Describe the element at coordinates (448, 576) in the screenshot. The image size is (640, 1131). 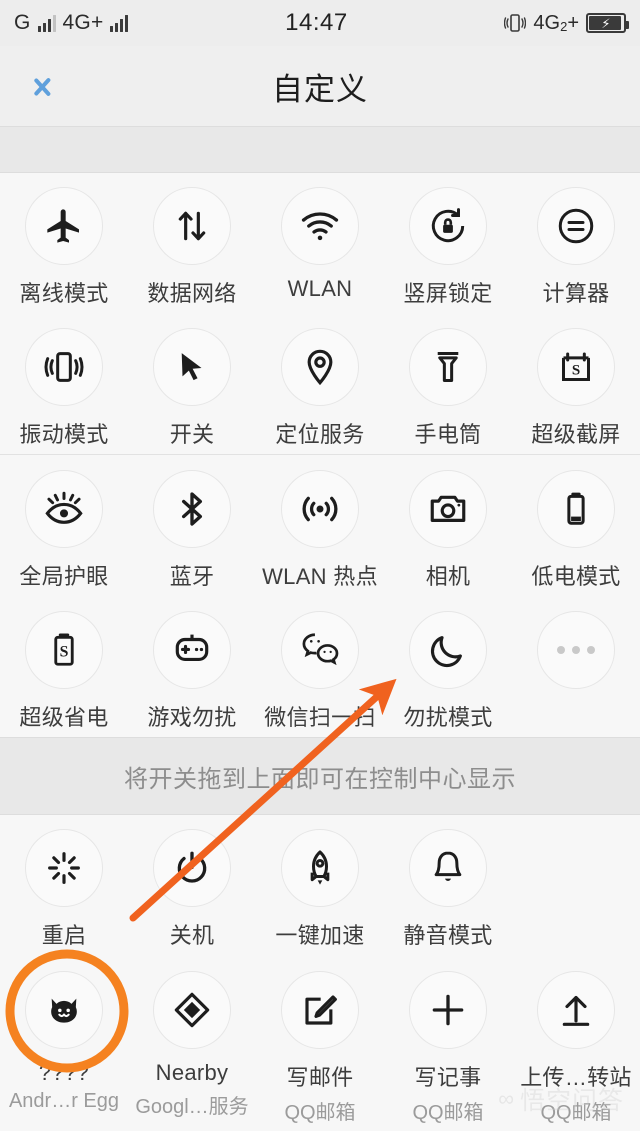
I see `tile-label: 相机` at that location.